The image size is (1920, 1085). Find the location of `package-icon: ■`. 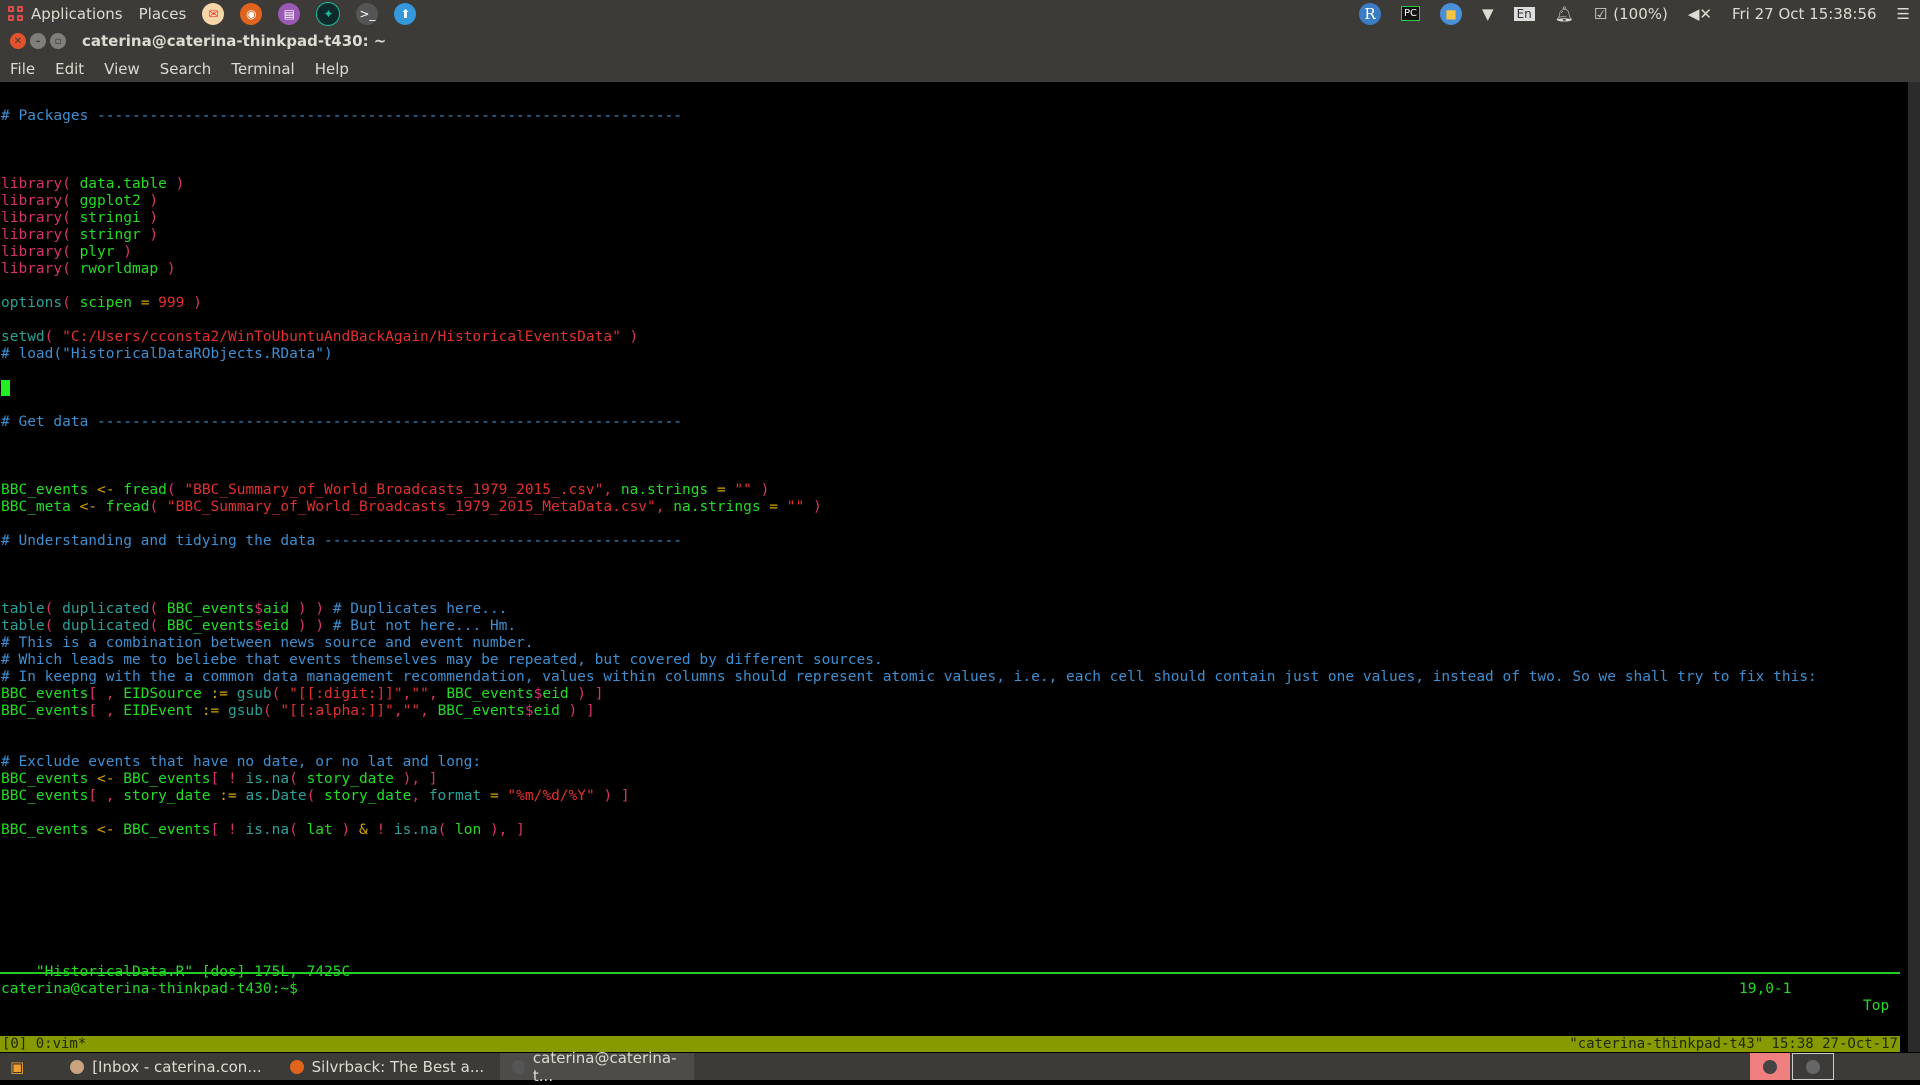

package-icon: ■ is located at coordinates (1451, 13).